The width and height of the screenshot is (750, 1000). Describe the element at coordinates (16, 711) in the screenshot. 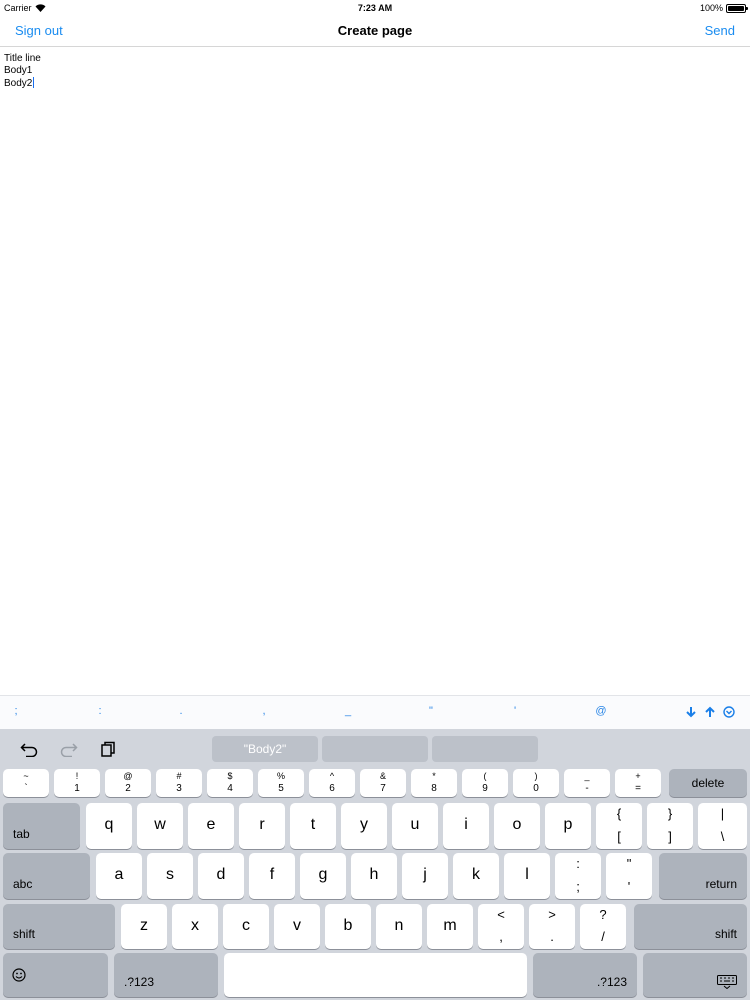

I see `punct-key-semicolon: ;` at that location.